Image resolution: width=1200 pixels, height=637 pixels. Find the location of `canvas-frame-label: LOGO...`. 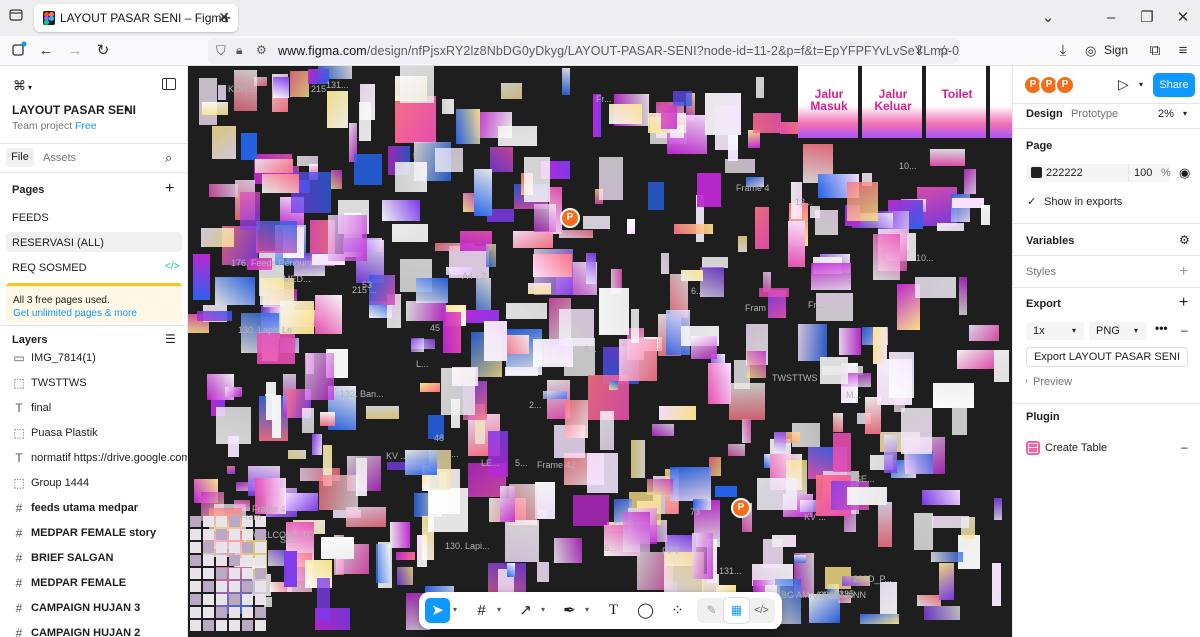

canvas-frame-label: LOGO... is located at coordinates (442, 454).